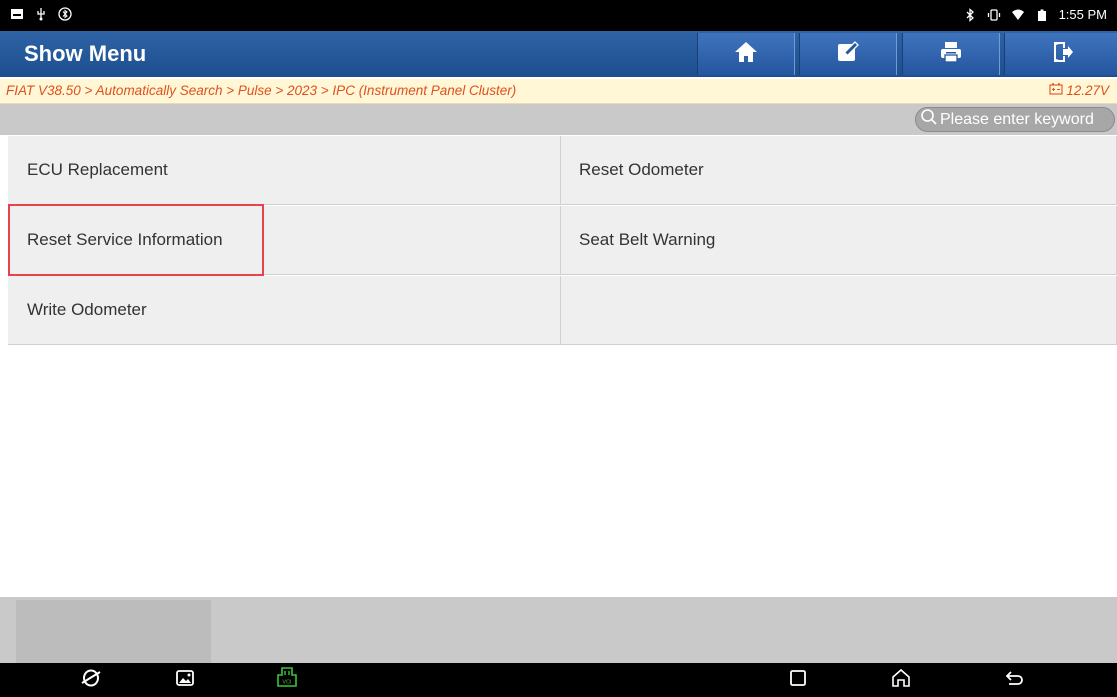 The image size is (1117, 697). I want to click on browser-icon, so click(91, 680).